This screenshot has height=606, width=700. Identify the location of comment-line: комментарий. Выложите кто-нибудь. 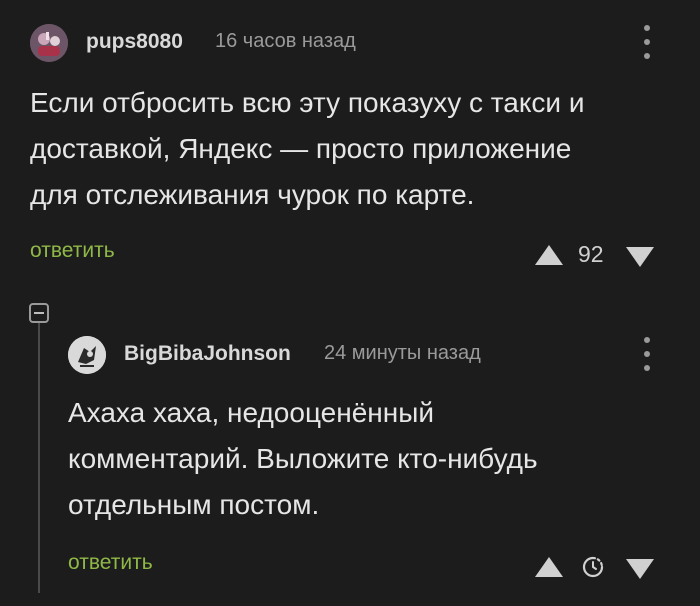
(303, 458).